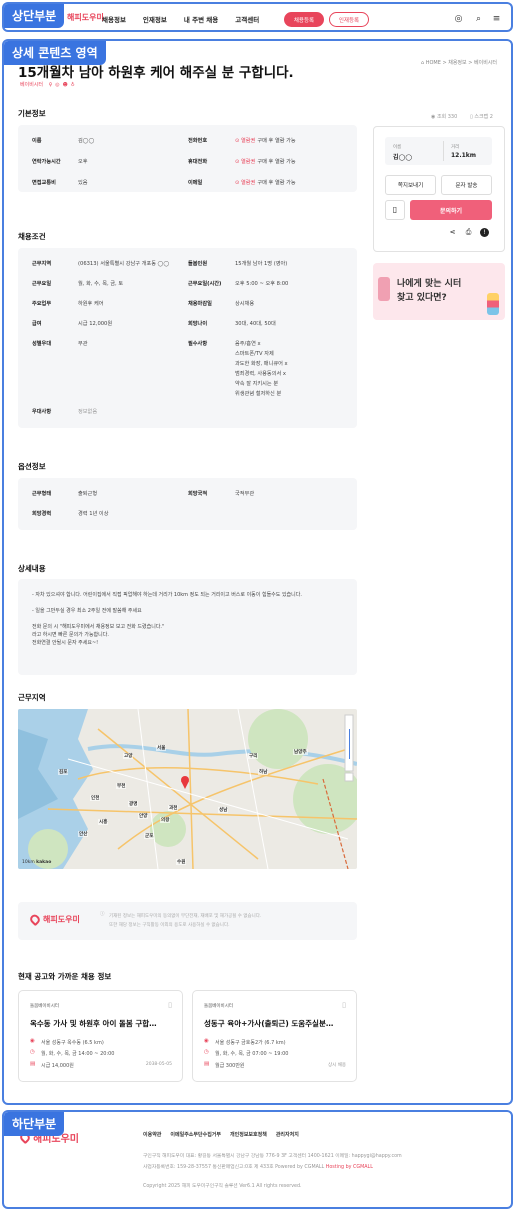 The width and height of the screenshot is (515, 1211). Describe the element at coordinates (402, 157) in the screenshot. I see `name-value: 김◯◯` at that location.